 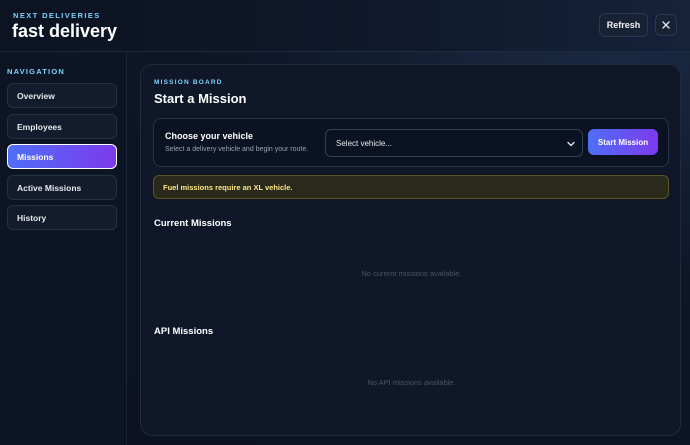 I want to click on start-mission-button: Start Mission, so click(x=623, y=142).